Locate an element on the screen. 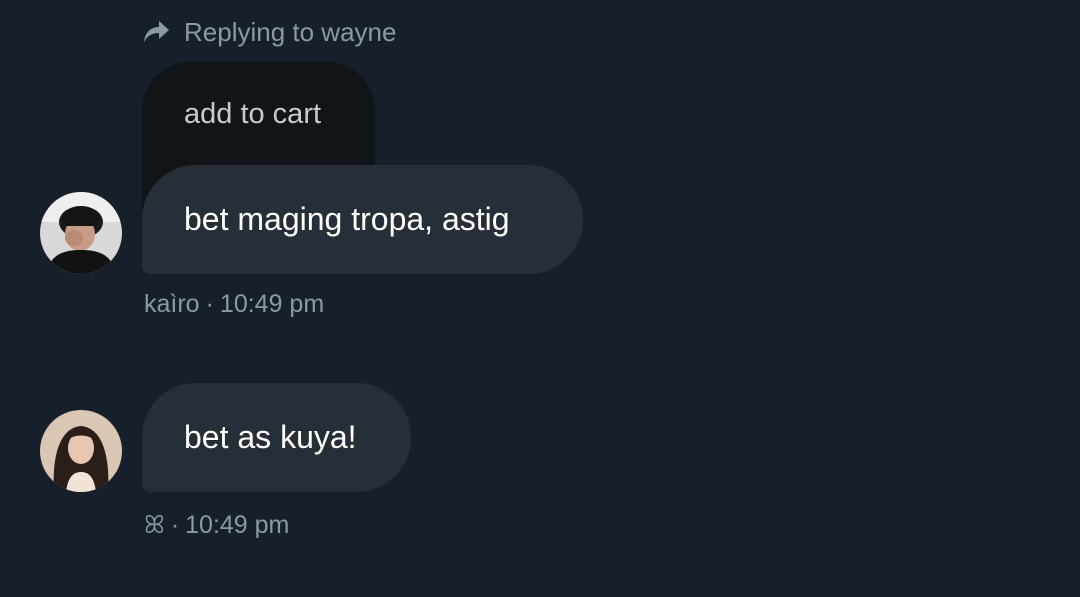 Image resolution: width=1080 pixels, height=597 pixels. message-bubble: bet maging tropa, astig is located at coordinates (362, 219).